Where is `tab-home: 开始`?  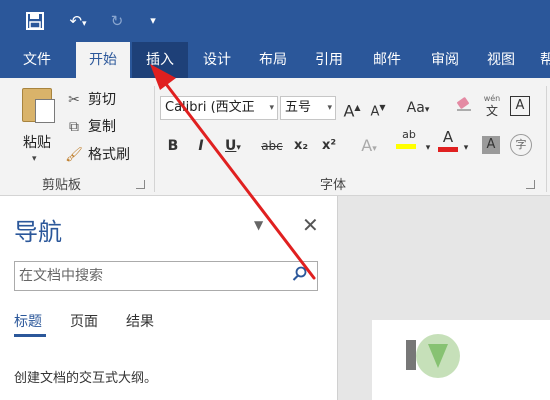
tab-home: 开始 is located at coordinates (103, 60).